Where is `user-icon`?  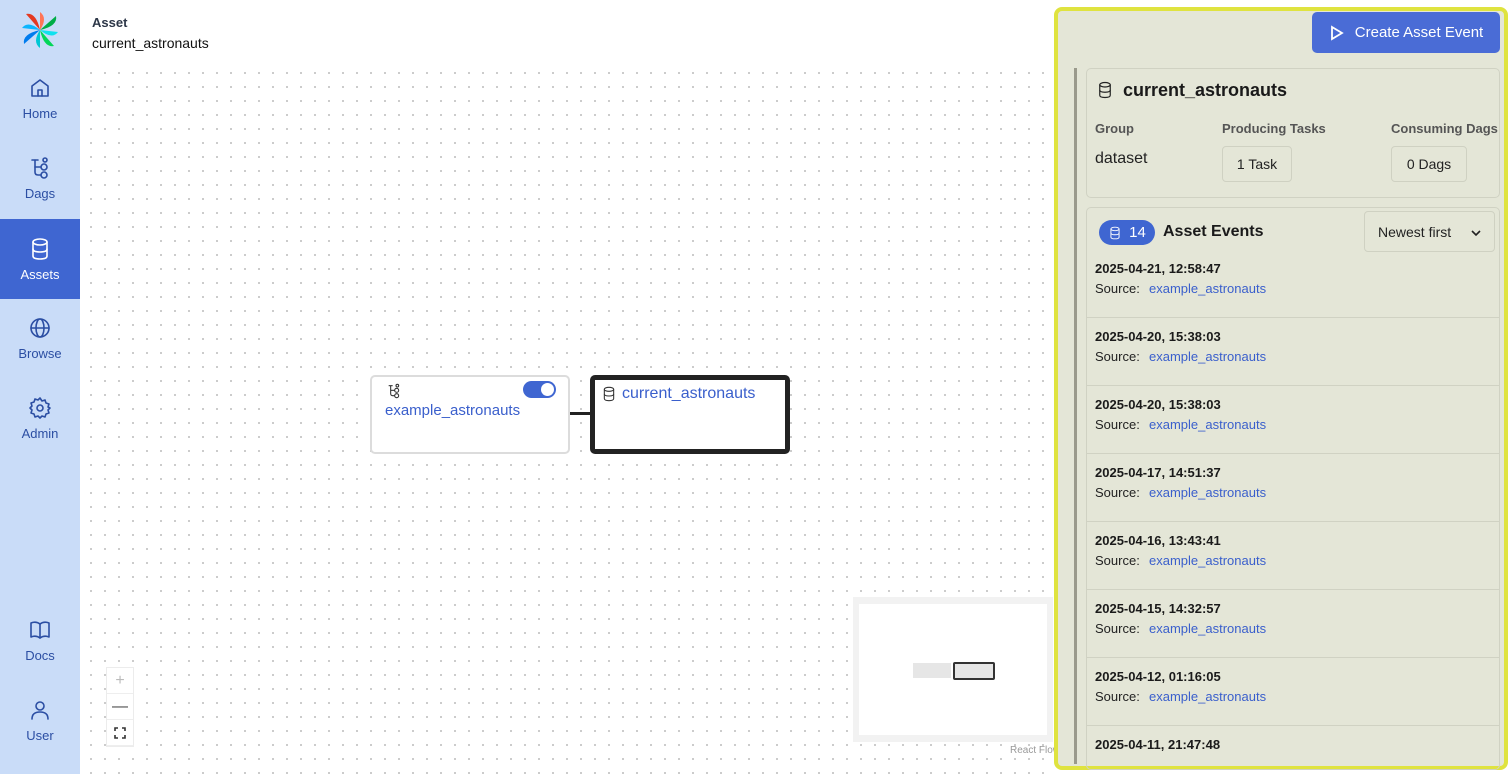 user-icon is located at coordinates (40, 710).